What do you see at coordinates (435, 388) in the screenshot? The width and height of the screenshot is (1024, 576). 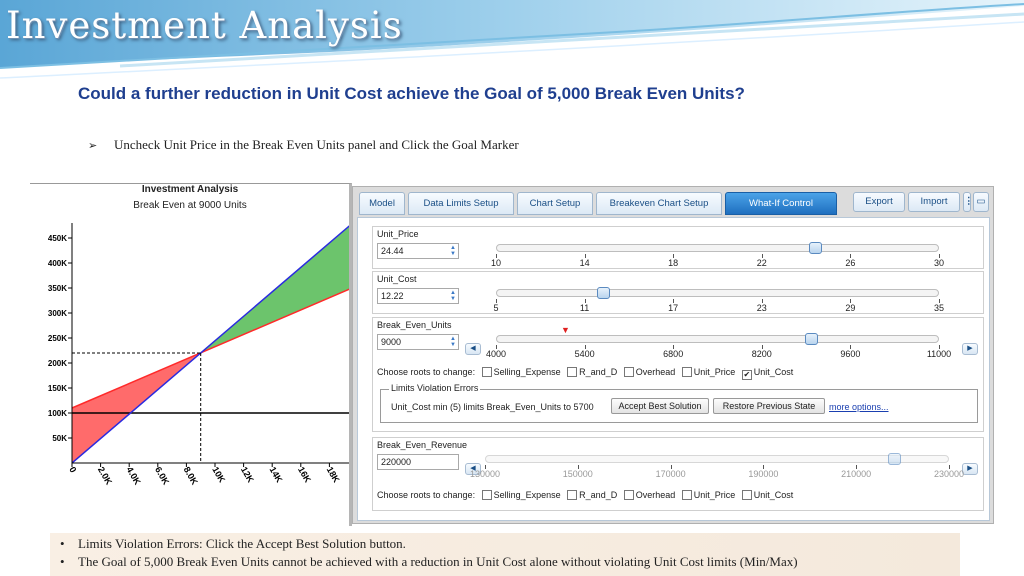 I see `limits-violation-legend: Limits Violation Errors` at bounding box center [435, 388].